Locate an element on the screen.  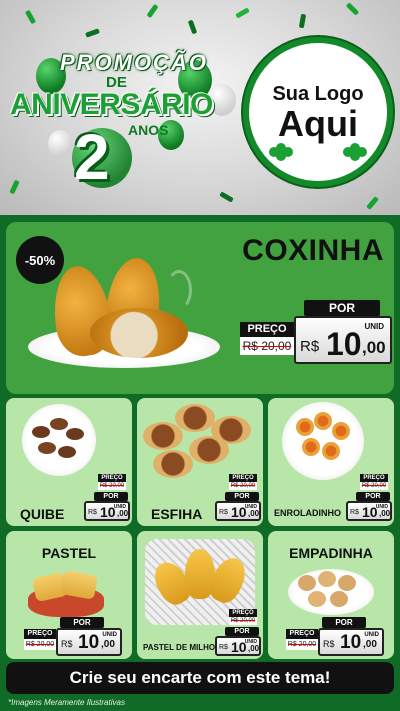
product-card-pastel: PASTEL POR PREÇO R$ 20,00 UNID R$ 10 ,00 is located at coordinates (69, 595).